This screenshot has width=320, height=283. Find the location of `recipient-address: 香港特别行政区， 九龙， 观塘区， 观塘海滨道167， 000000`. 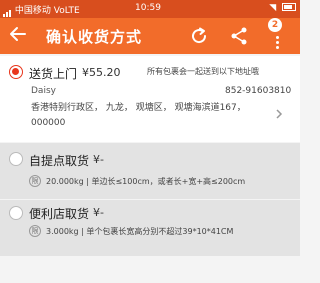

recipient-address: 香港特别行政区， 九龙， 观塘区， 观塘海滨道167， 000000 is located at coordinates (138, 115).